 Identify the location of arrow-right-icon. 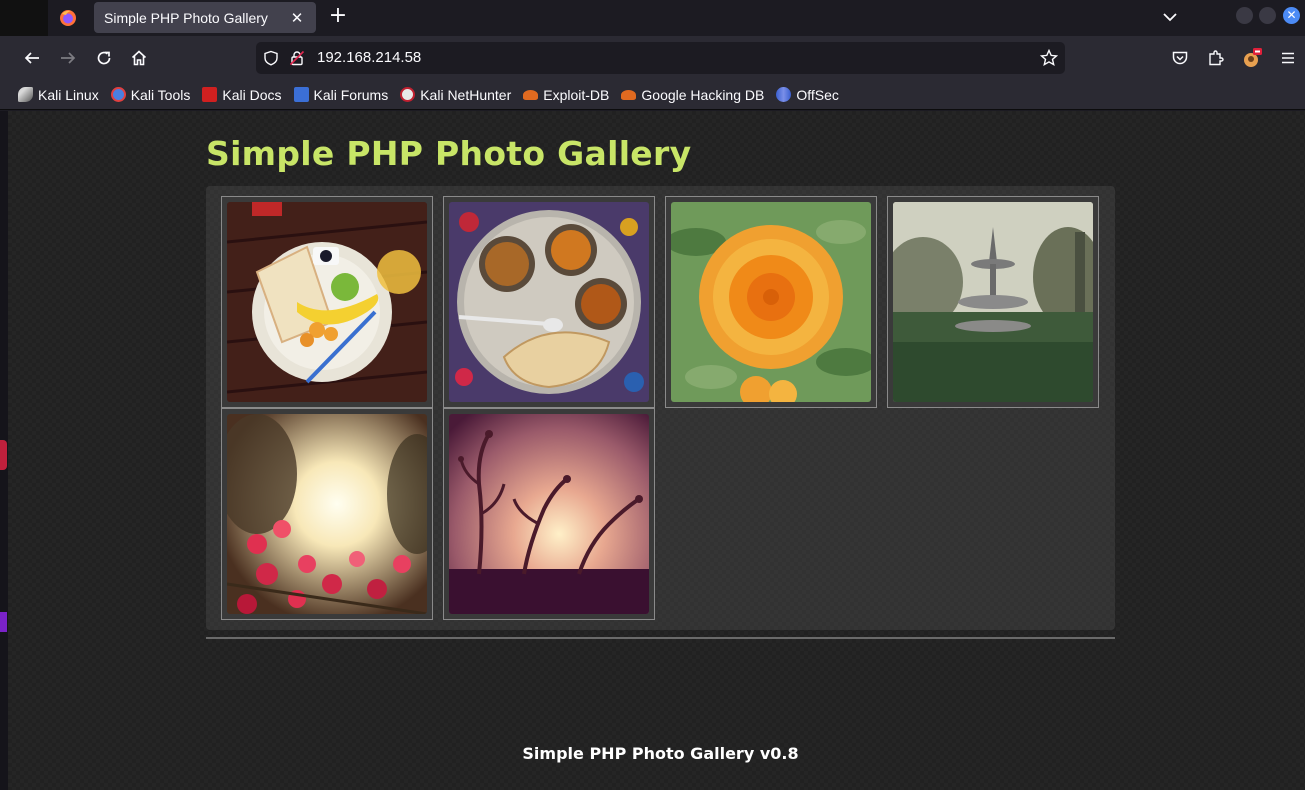
(68, 58).